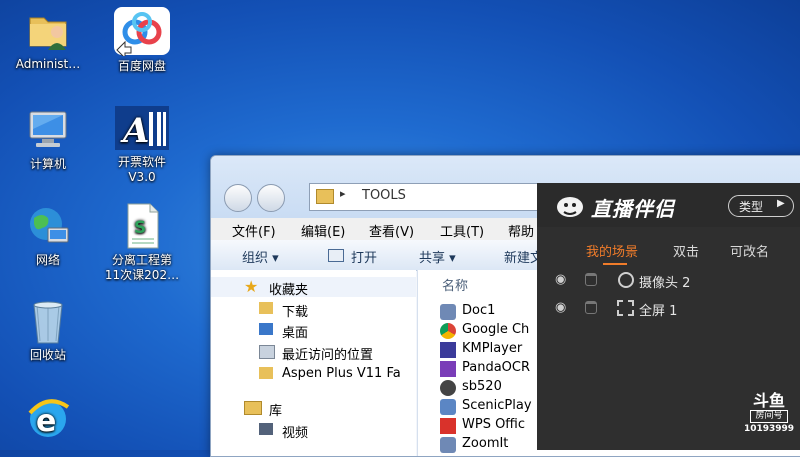 This screenshot has width=800, height=457. I want to click on video-library-icon, so click(266, 429).